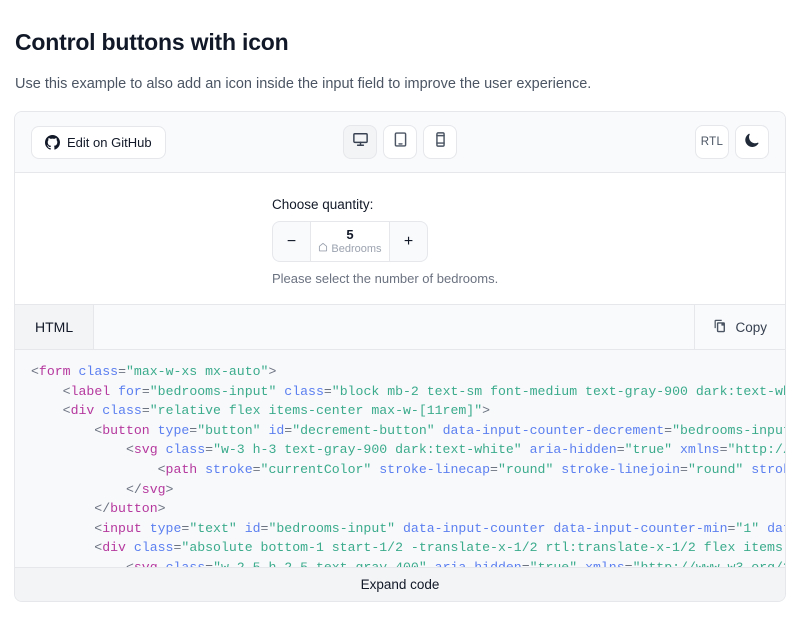 The width and height of the screenshot is (800, 625). Describe the element at coordinates (323, 249) in the screenshot. I see `home-icon` at that location.